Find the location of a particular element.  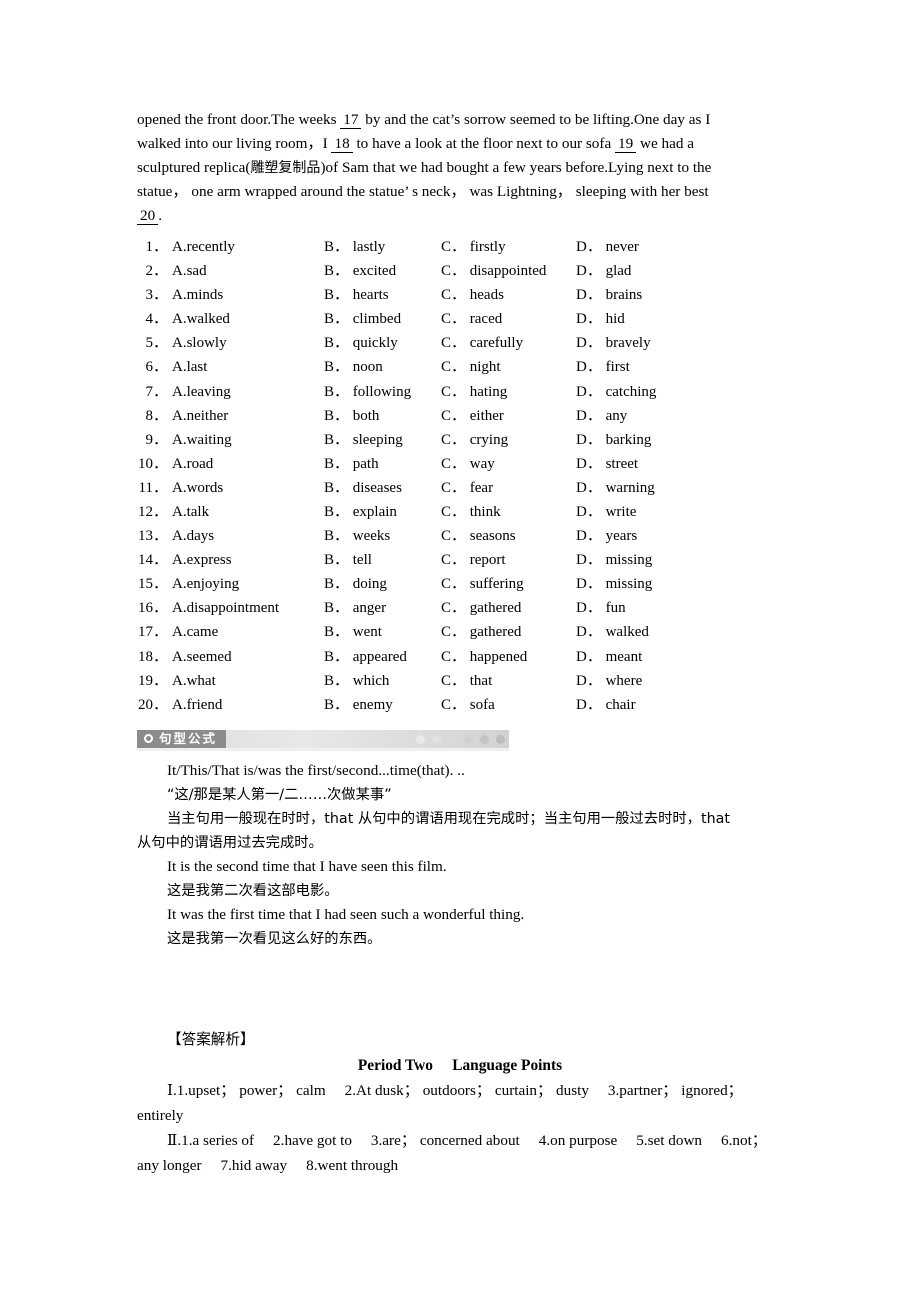

option-d: D． hid is located at coordinates (600, 319).